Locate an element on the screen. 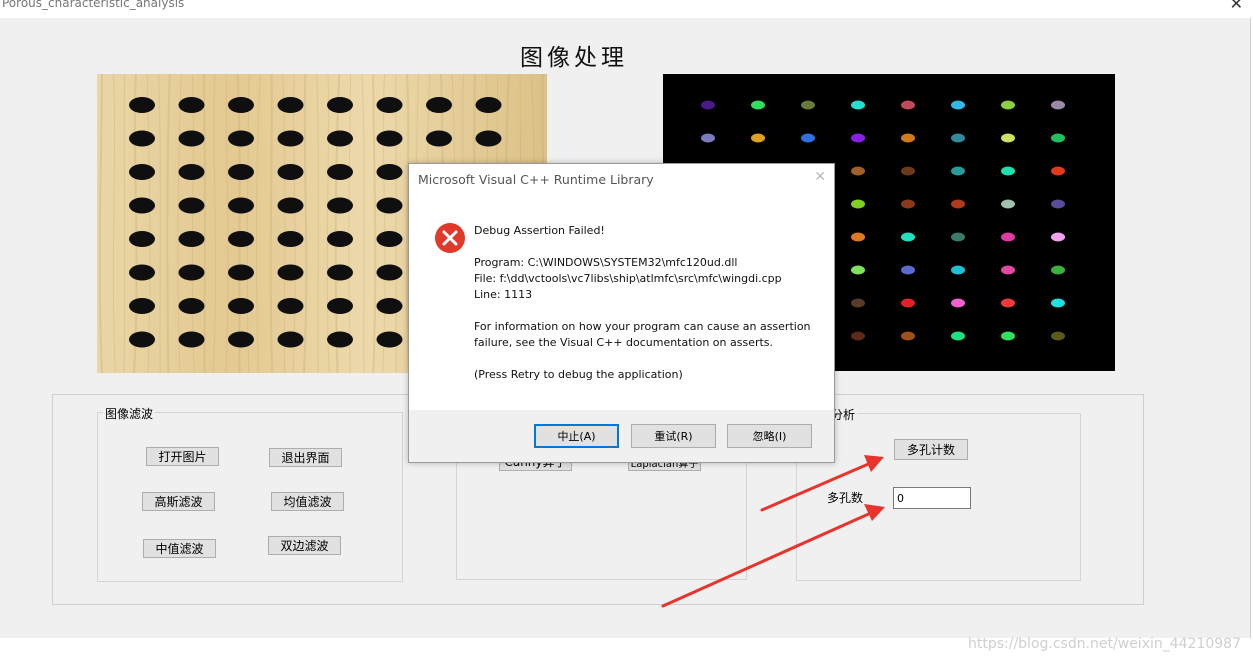 This screenshot has height=664, width=1253. gaussian-filter-button: 高斯滤波 is located at coordinates (178, 501).